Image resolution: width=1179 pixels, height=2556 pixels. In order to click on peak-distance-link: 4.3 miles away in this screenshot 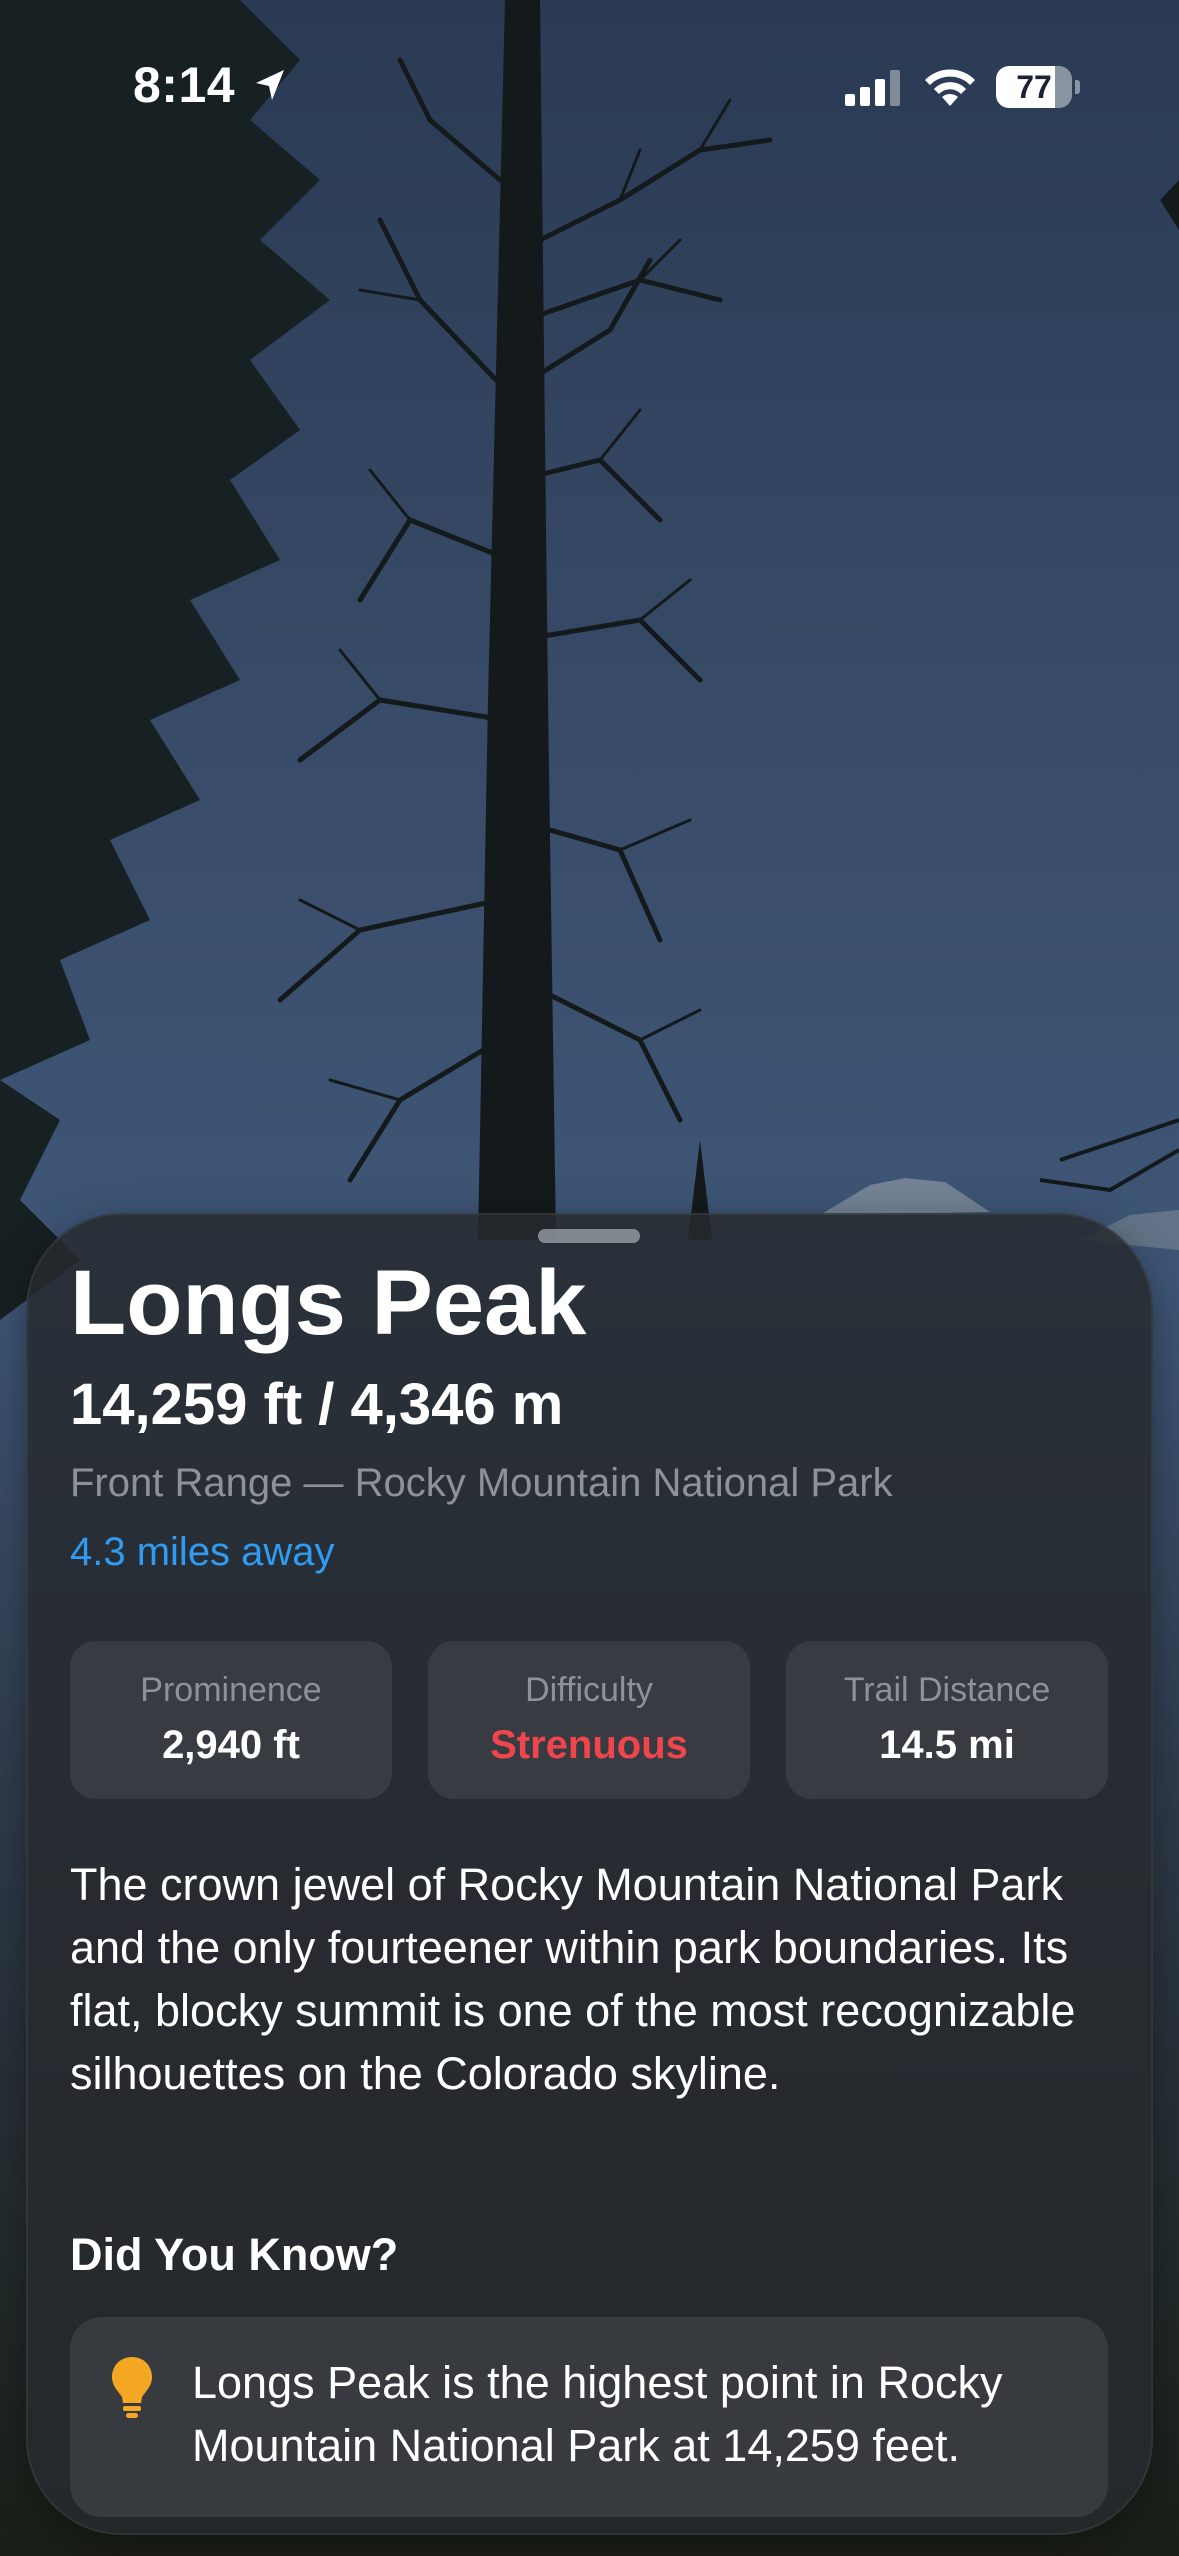, I will do `click(202, 1552)`.